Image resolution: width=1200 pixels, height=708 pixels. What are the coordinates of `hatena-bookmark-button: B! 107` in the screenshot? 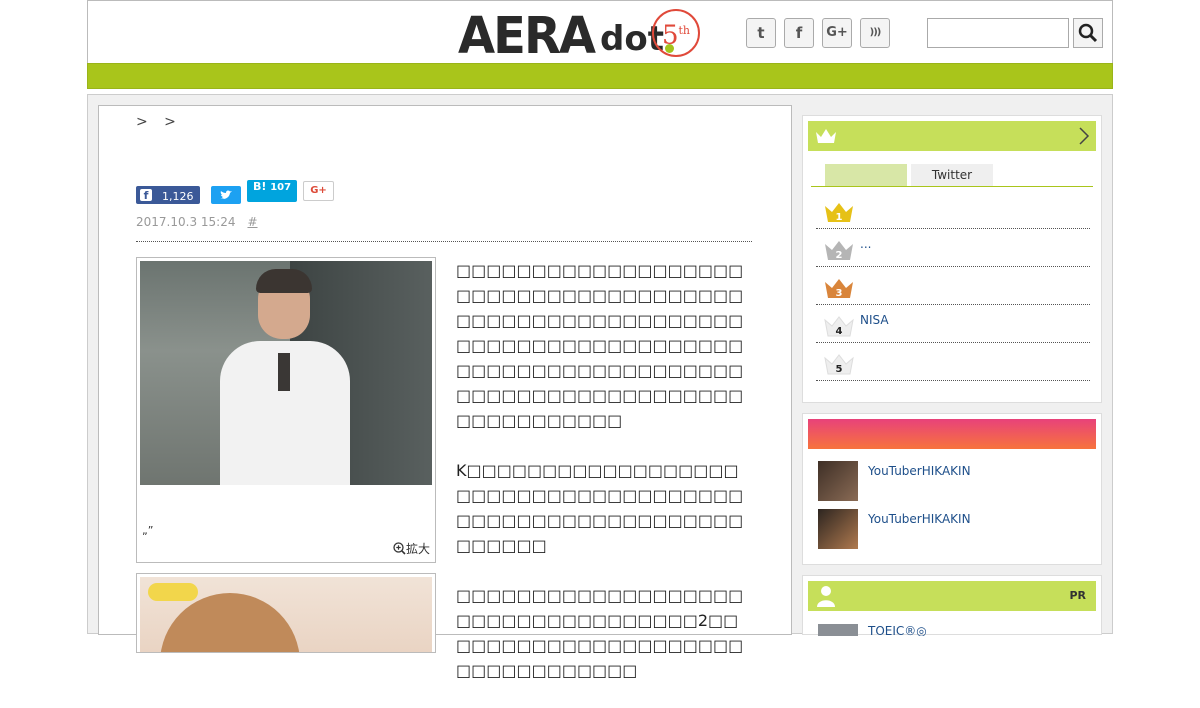 It's located at (272, 191).